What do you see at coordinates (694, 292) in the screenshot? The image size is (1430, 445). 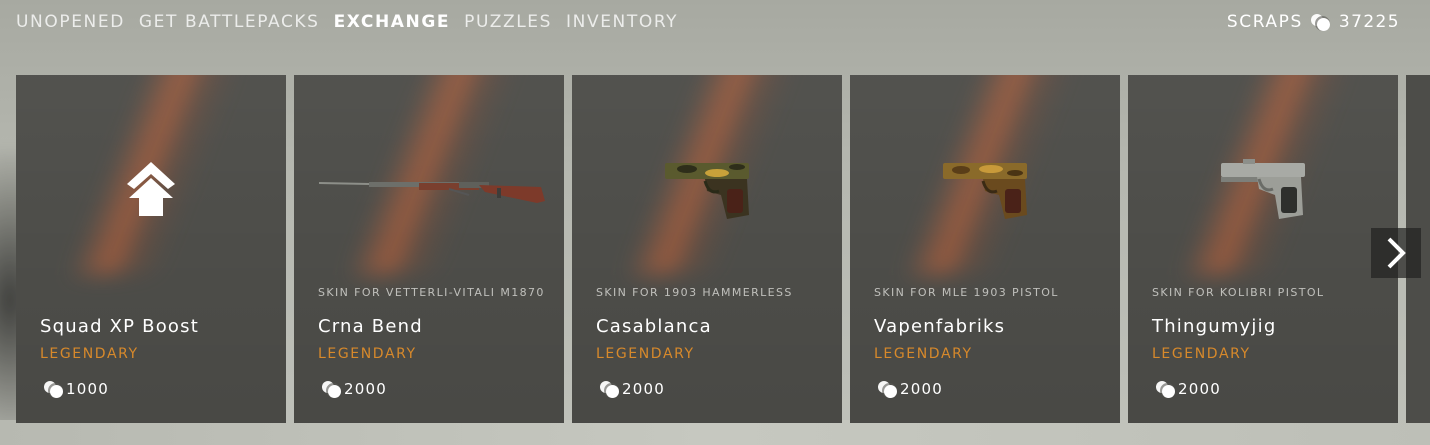 I see `card-subtitle: SKIN FOR 1903 HAMMERLESS` at bounding box center [694, 292].